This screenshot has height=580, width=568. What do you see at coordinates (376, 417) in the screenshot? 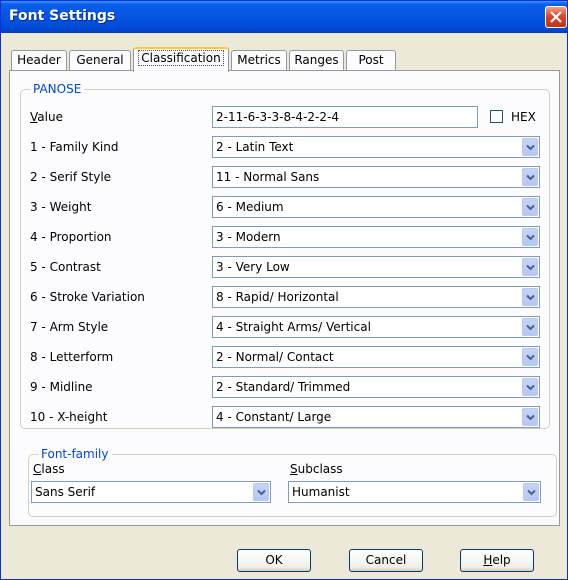
I see `x-height-select: 4 - Constant/ Large` at bounding box center [376, 417].